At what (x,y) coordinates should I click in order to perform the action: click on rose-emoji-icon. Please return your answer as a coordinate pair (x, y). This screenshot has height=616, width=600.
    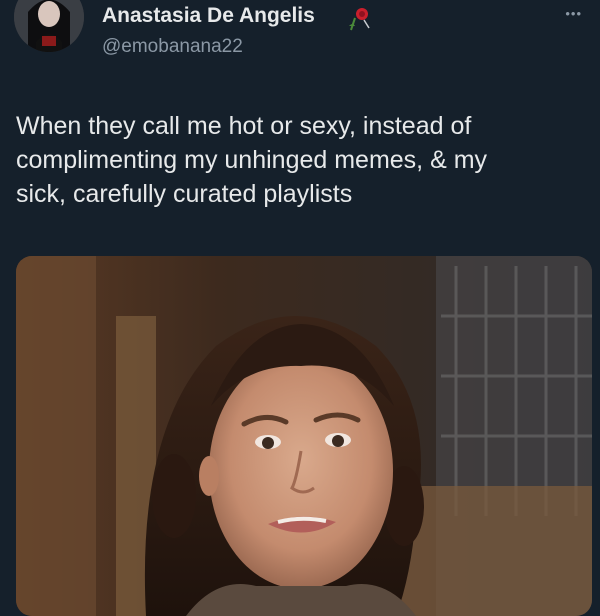
    Looking at the image, I should click on (359, 18).